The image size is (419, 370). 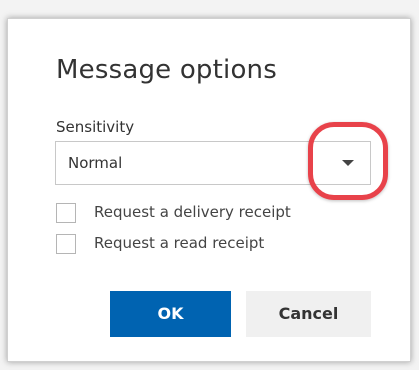 What do you see at coordinates (166, 70) in the screenshot?
I see `dialog-title: Message options` at bounding box center [166, 70].